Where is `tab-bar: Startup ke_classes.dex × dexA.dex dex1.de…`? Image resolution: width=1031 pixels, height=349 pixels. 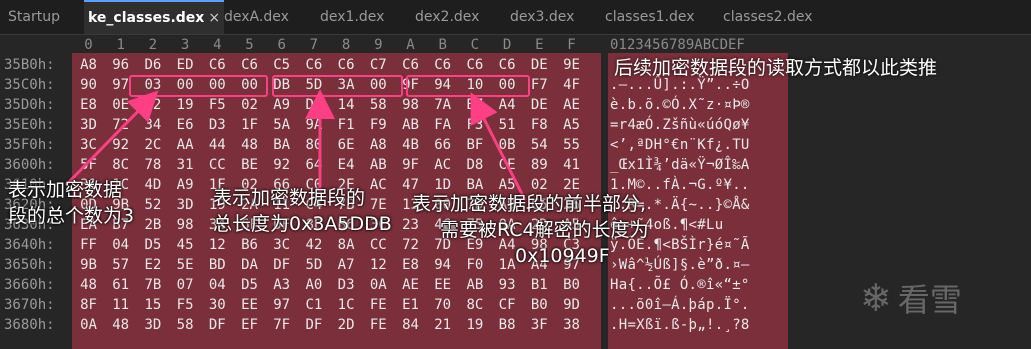 tab-bar: Startup ke_classes.dex × dexA.dex dex1.de… is located at coordinates (515, 17).